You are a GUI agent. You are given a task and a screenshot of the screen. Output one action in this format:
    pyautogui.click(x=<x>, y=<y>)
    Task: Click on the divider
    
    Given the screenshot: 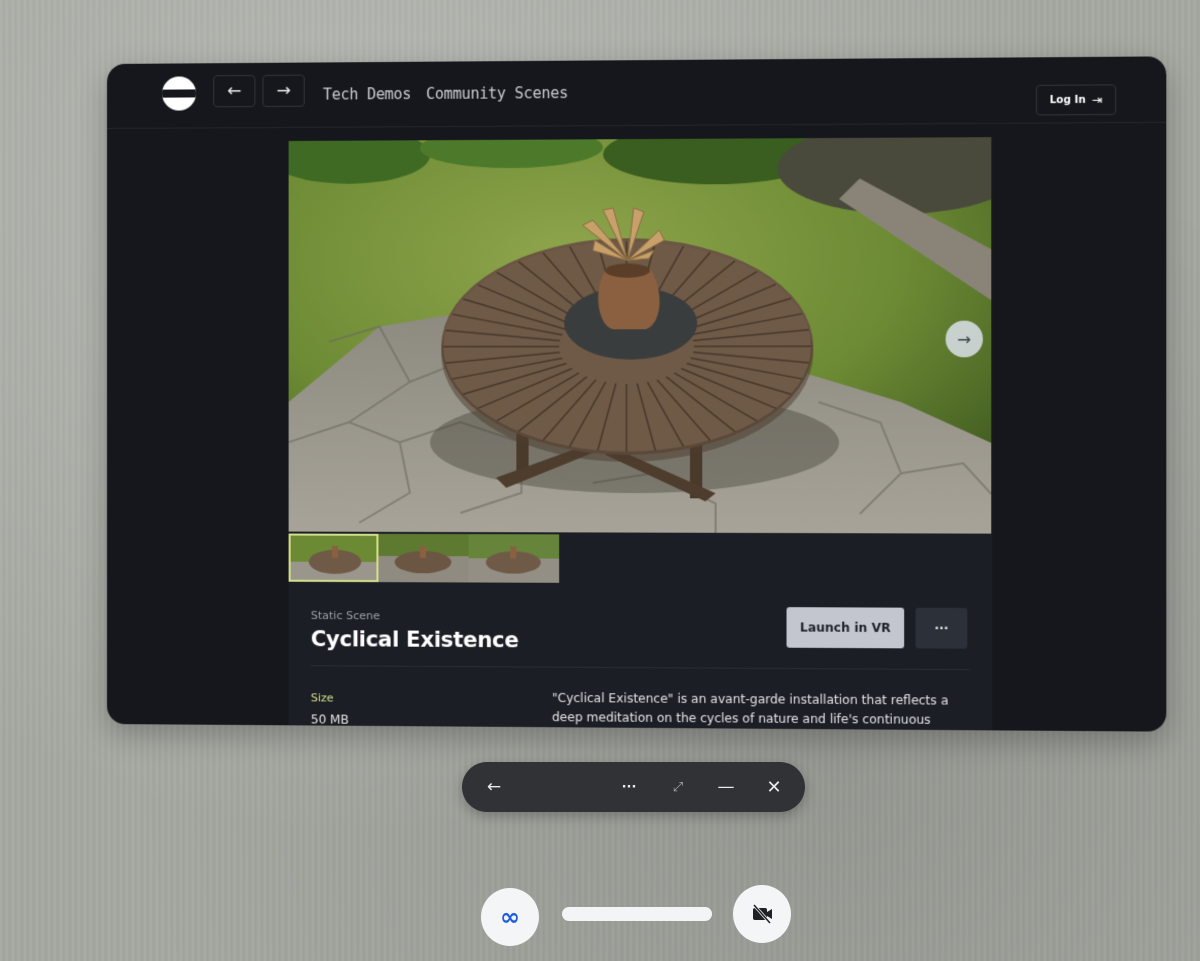 What is the action you would take?
    pyautogui.click(x=640, y=667)
    